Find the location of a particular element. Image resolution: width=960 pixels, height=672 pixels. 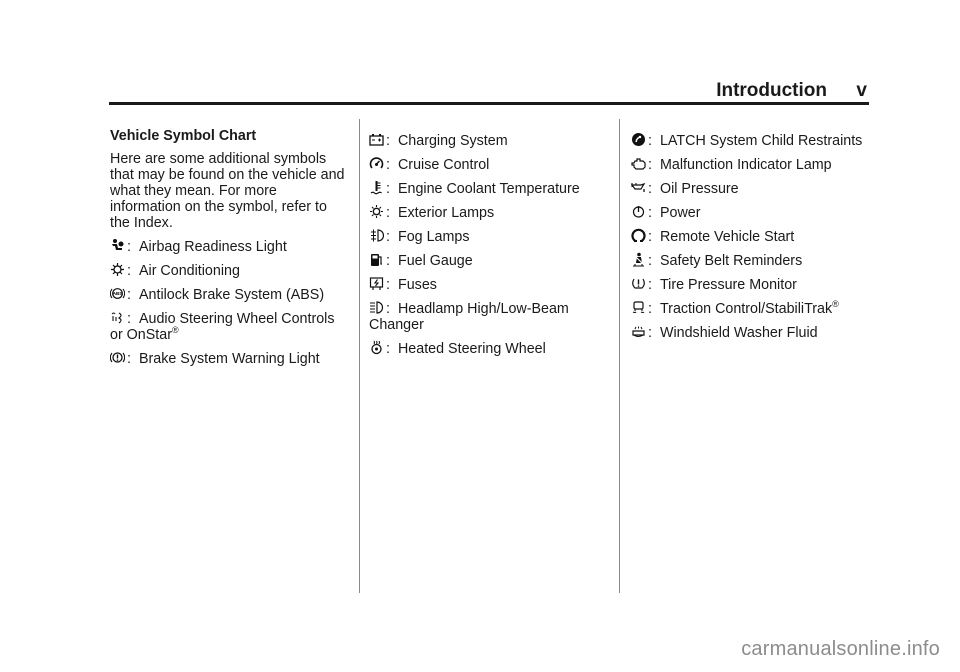

symbol-label: Brake System Warning Light is located at coordinates (229, 359).